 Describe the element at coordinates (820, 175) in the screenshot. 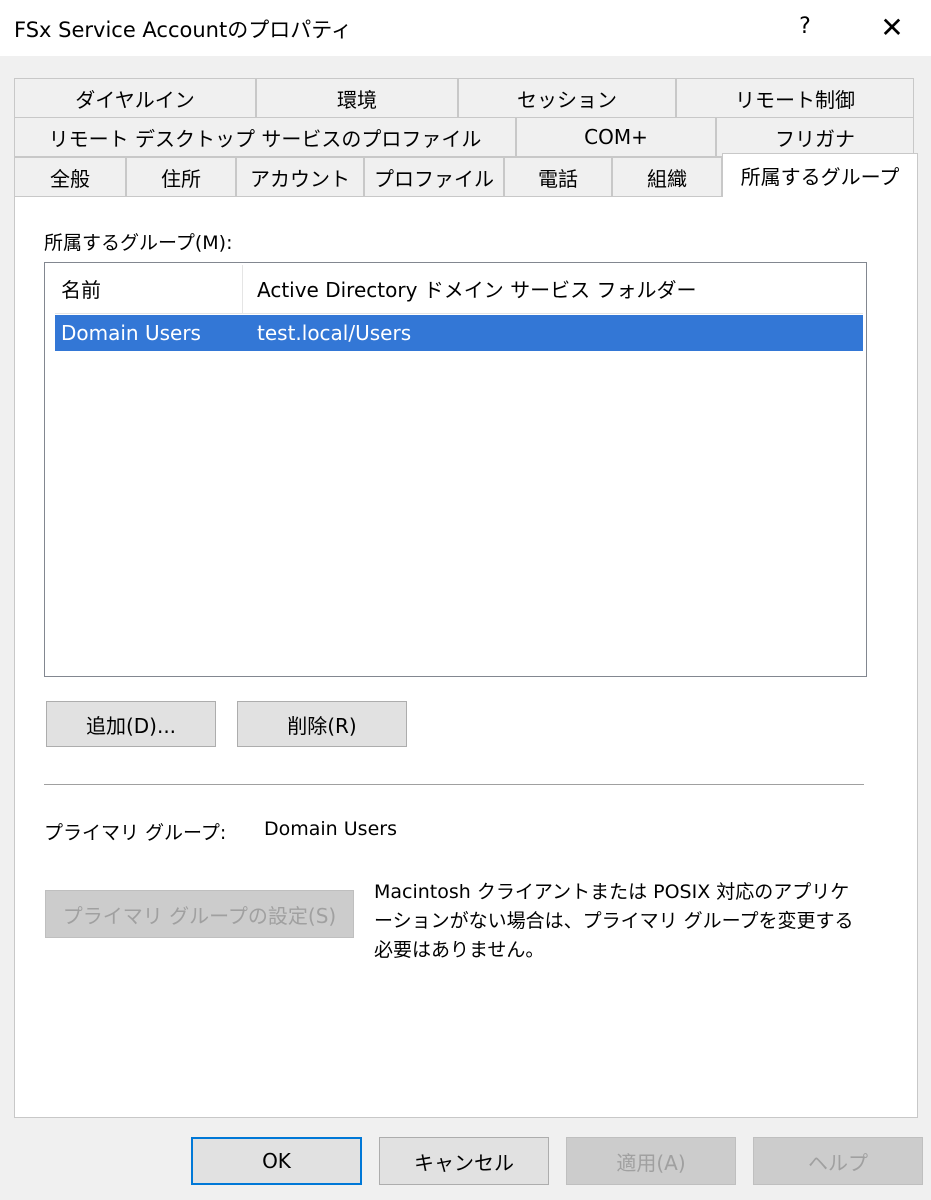

I see `tab-member-of: 所属するグループ` at that location.